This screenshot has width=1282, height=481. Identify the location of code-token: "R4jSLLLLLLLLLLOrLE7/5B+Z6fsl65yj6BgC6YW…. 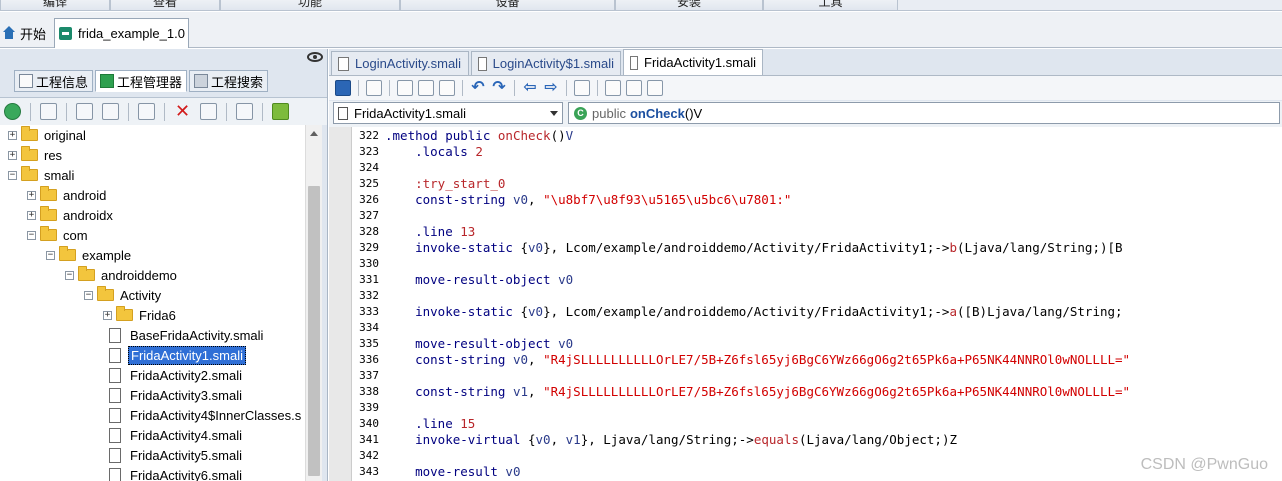
(837, 359).